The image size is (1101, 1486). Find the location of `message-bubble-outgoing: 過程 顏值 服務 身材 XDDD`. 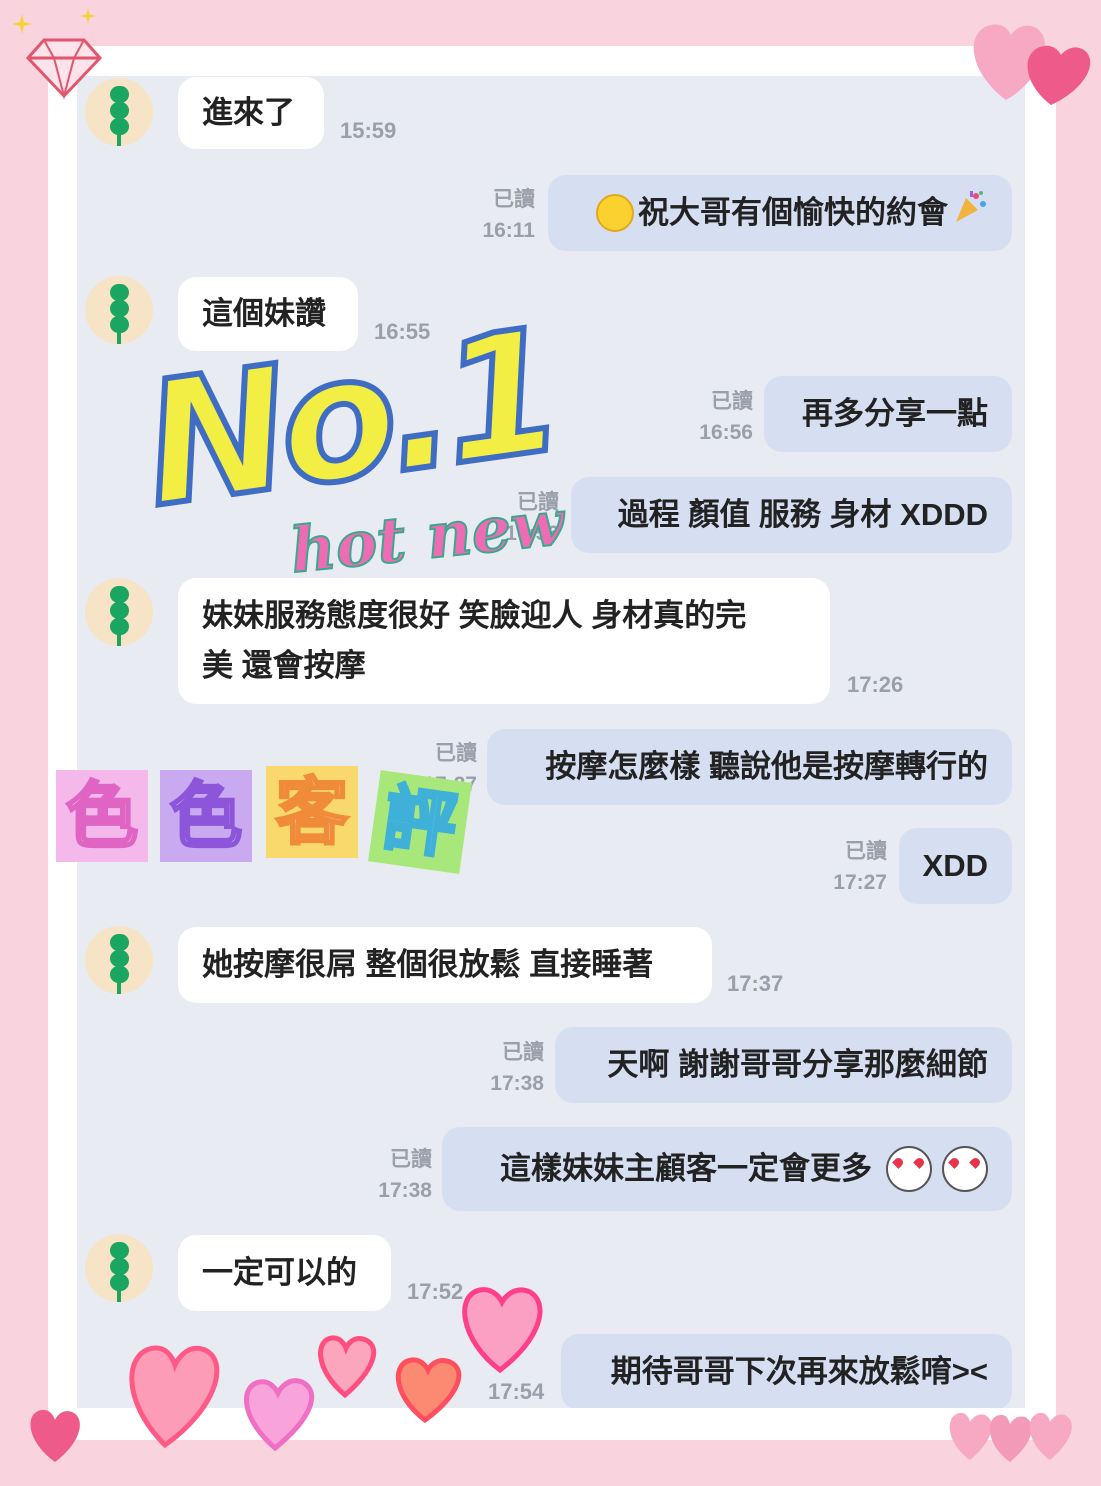

message-bubble-outgoing: 過程 顏值 服務 身材 XDDD is located at coordinates (791, 515).